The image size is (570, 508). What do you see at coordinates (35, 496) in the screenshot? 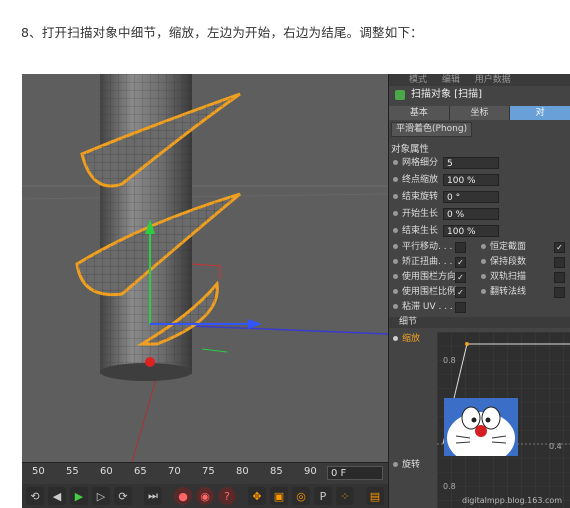
I see `goto-start-icon: ⟲` at bounding box center [35, 496].